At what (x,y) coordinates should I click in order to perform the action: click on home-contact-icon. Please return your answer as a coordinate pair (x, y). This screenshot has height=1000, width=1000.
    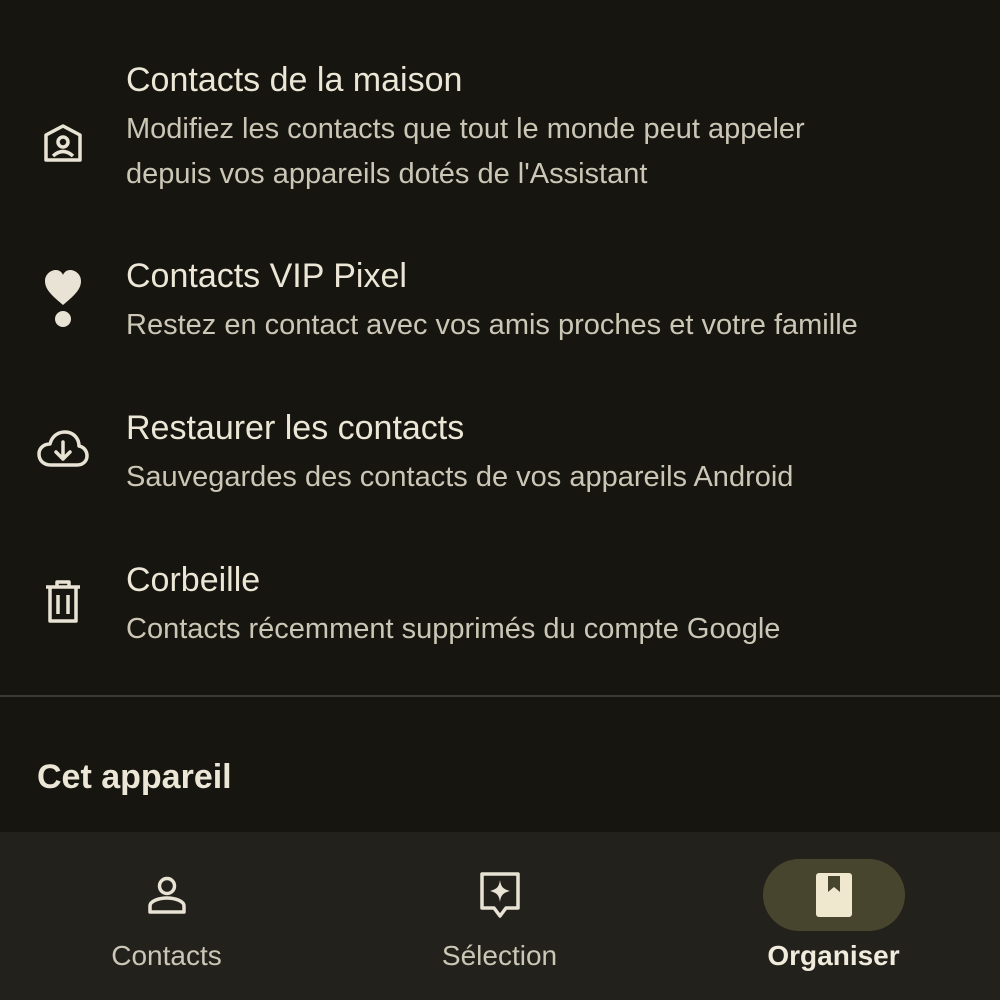
    Looking at the image, I should click on (63, 143).